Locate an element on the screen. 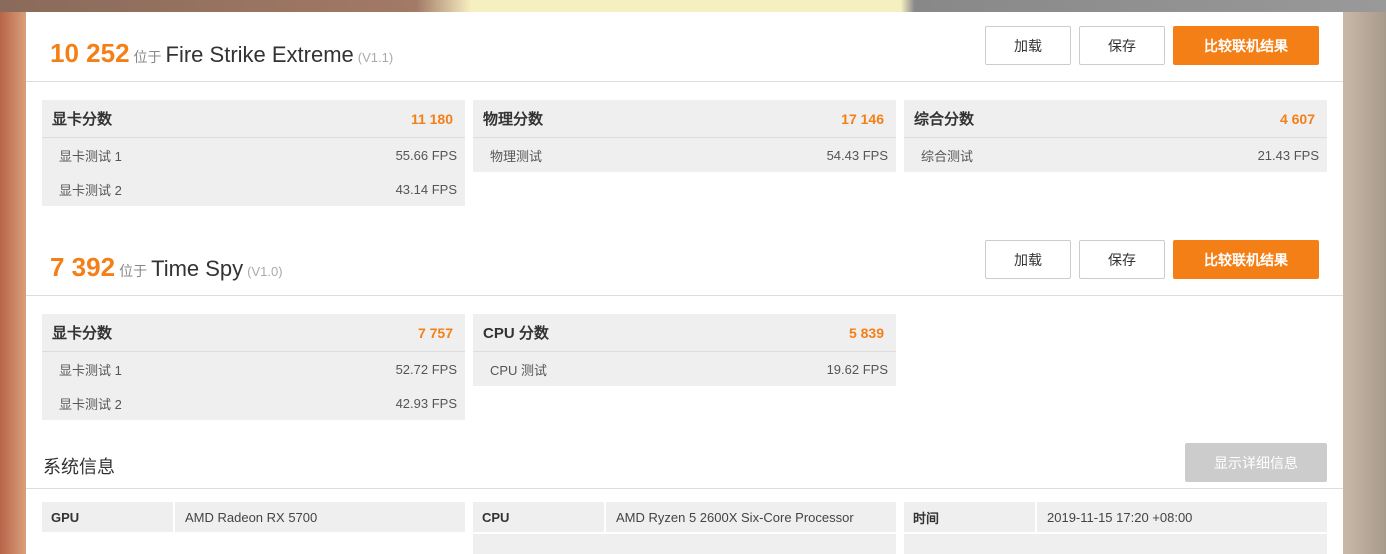 This screenshot has width=1386, height=554. background-banner is located at coordinates (693, 6).